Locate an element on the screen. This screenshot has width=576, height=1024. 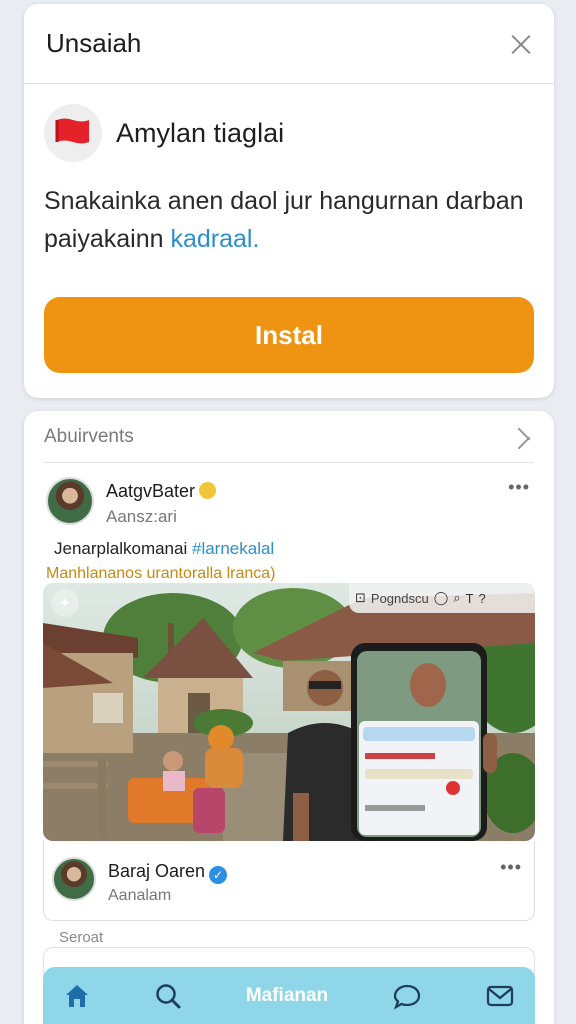
close-icon is located at coordinates (521, 44).